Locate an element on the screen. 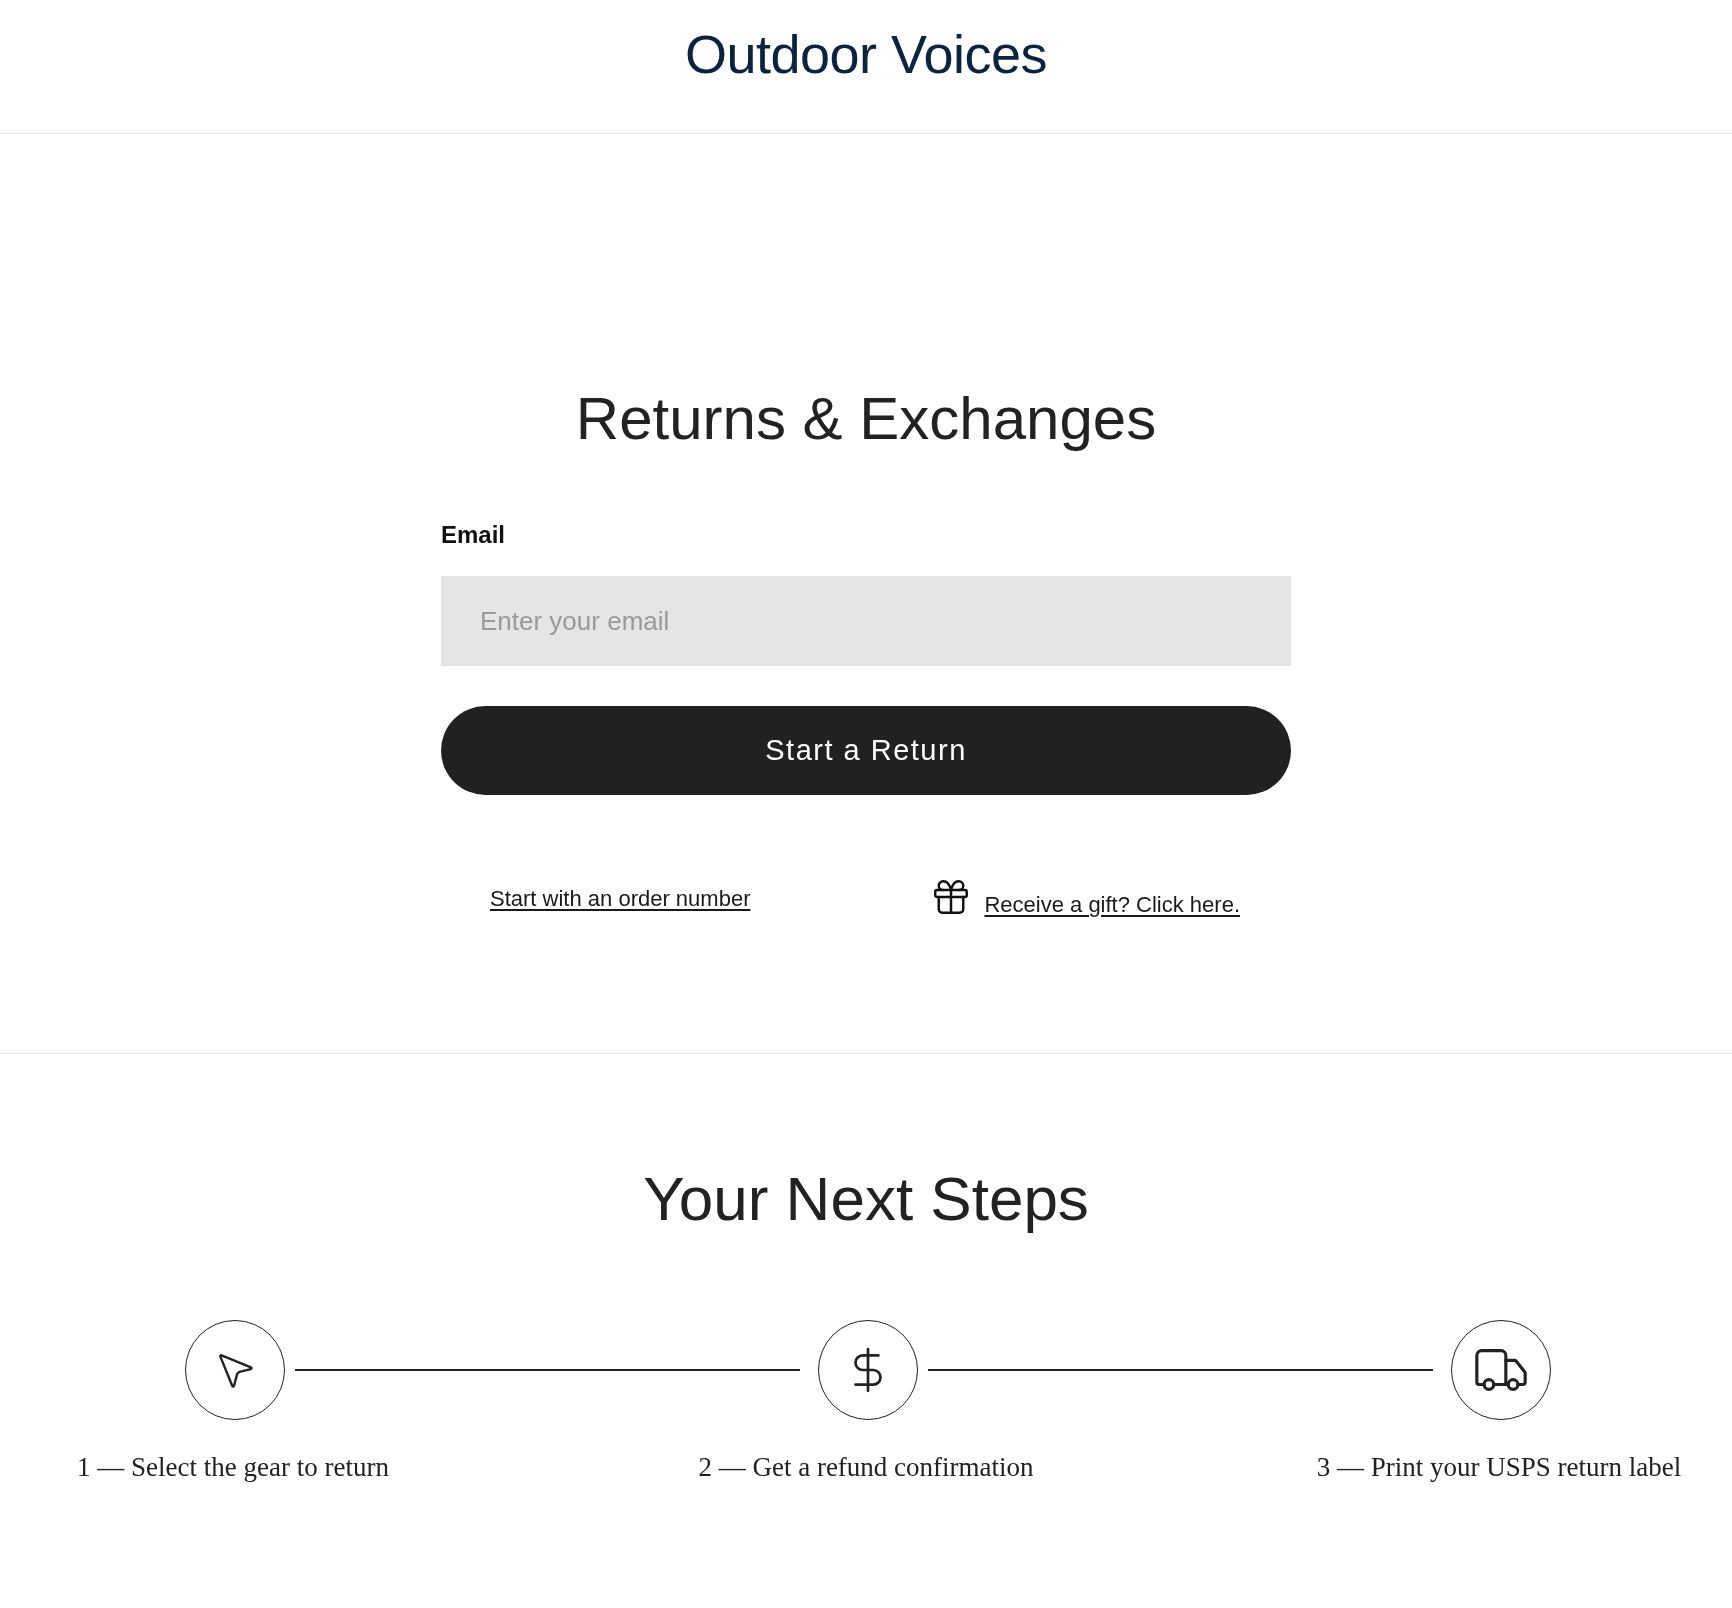  email-label: Email is located at coordinates (473, 534).